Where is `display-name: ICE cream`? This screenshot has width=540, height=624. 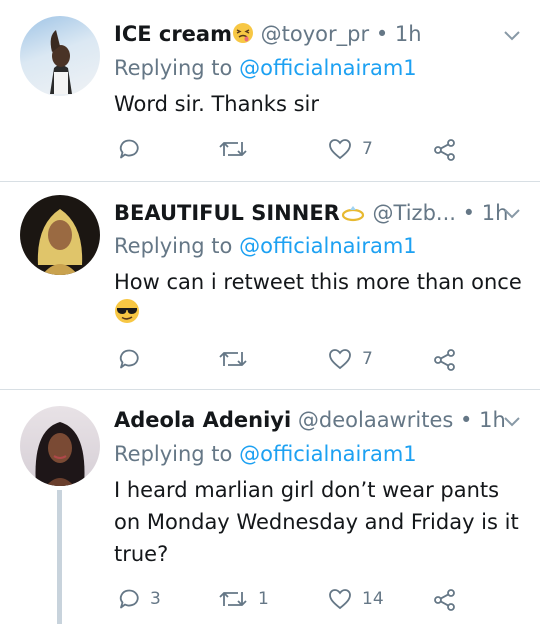 display-name: ICE cream is located at coordinates (173, 34).